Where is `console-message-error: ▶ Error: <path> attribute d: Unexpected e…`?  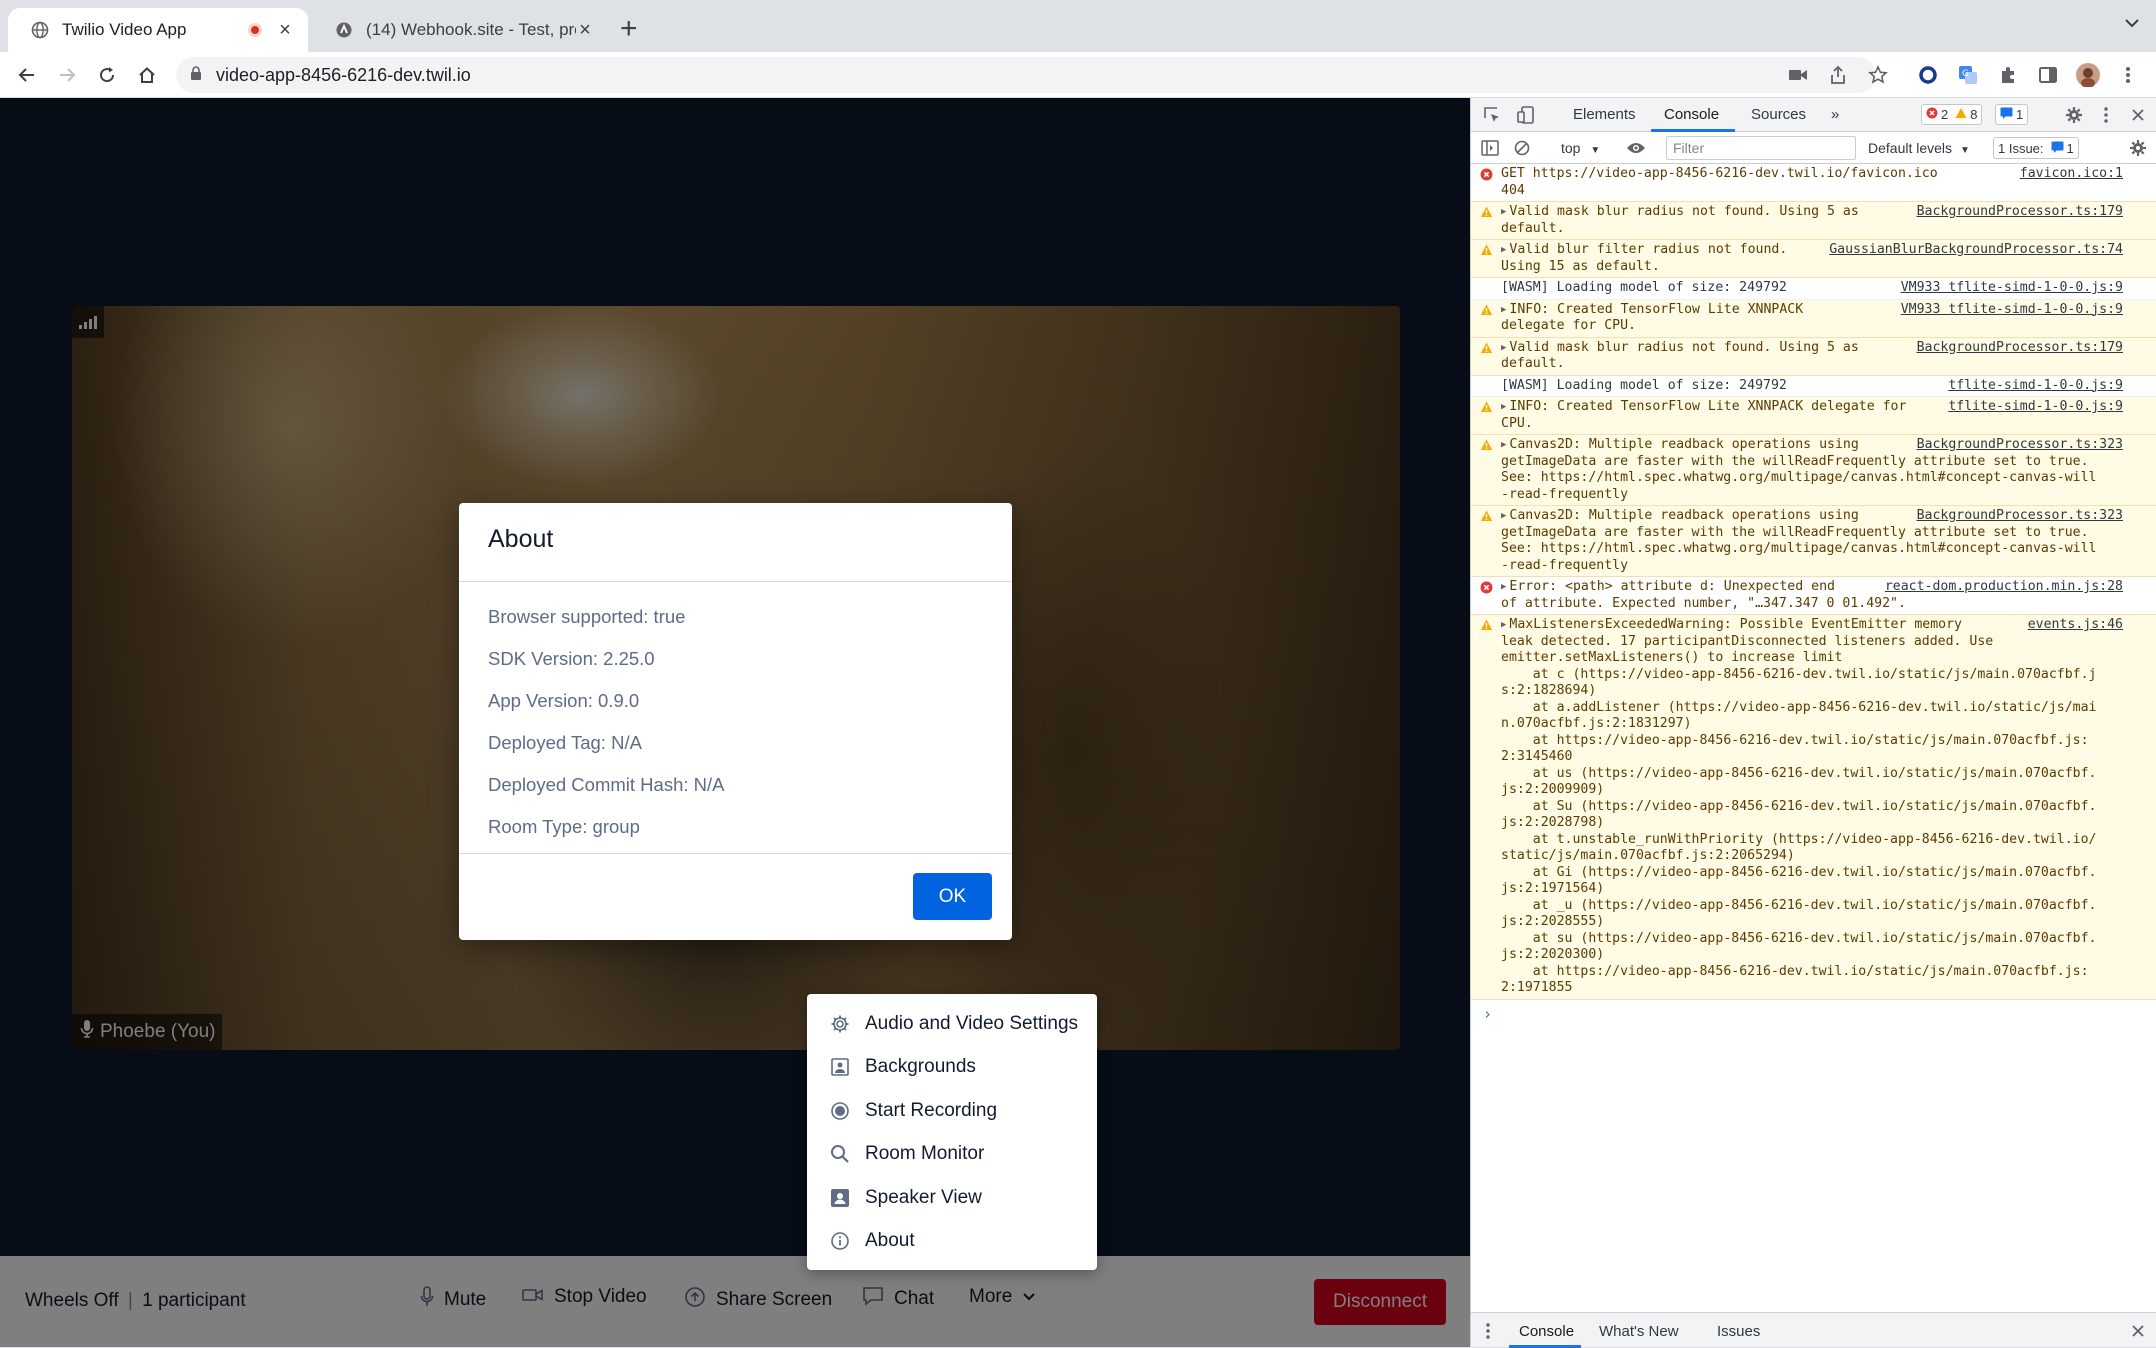 console-message-error: ▶ Error: <path> attribute d: Unexpected e… is located at coordinates (1813, 596).